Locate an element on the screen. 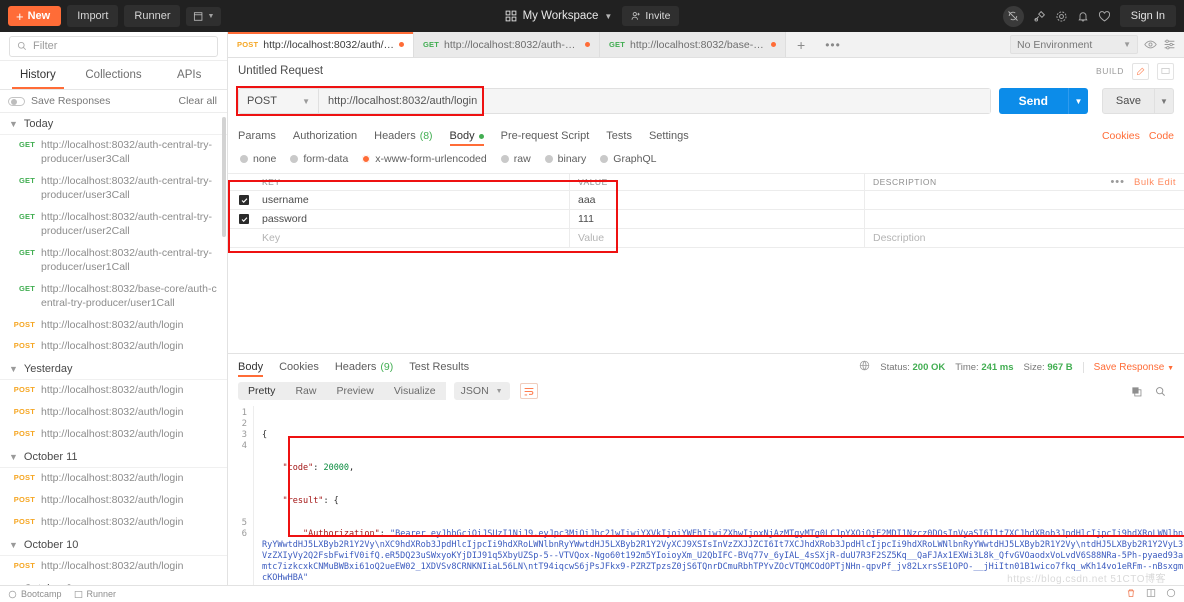 The height and width of the screenshot is (602, 1184). tab-params: Params is located at coordinates (257, 138).